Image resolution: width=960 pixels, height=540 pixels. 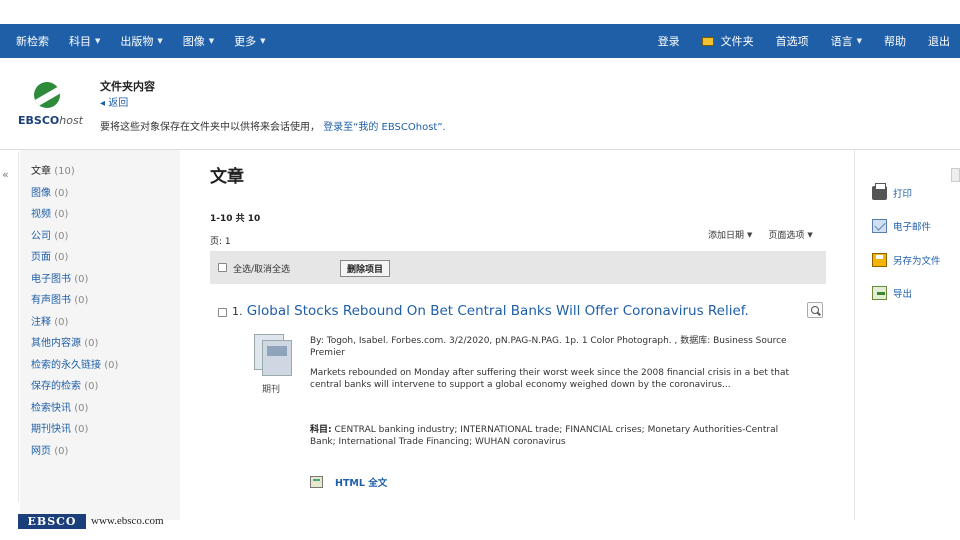 I want to click on select-all-checkbox, so click(x=222, y=267).